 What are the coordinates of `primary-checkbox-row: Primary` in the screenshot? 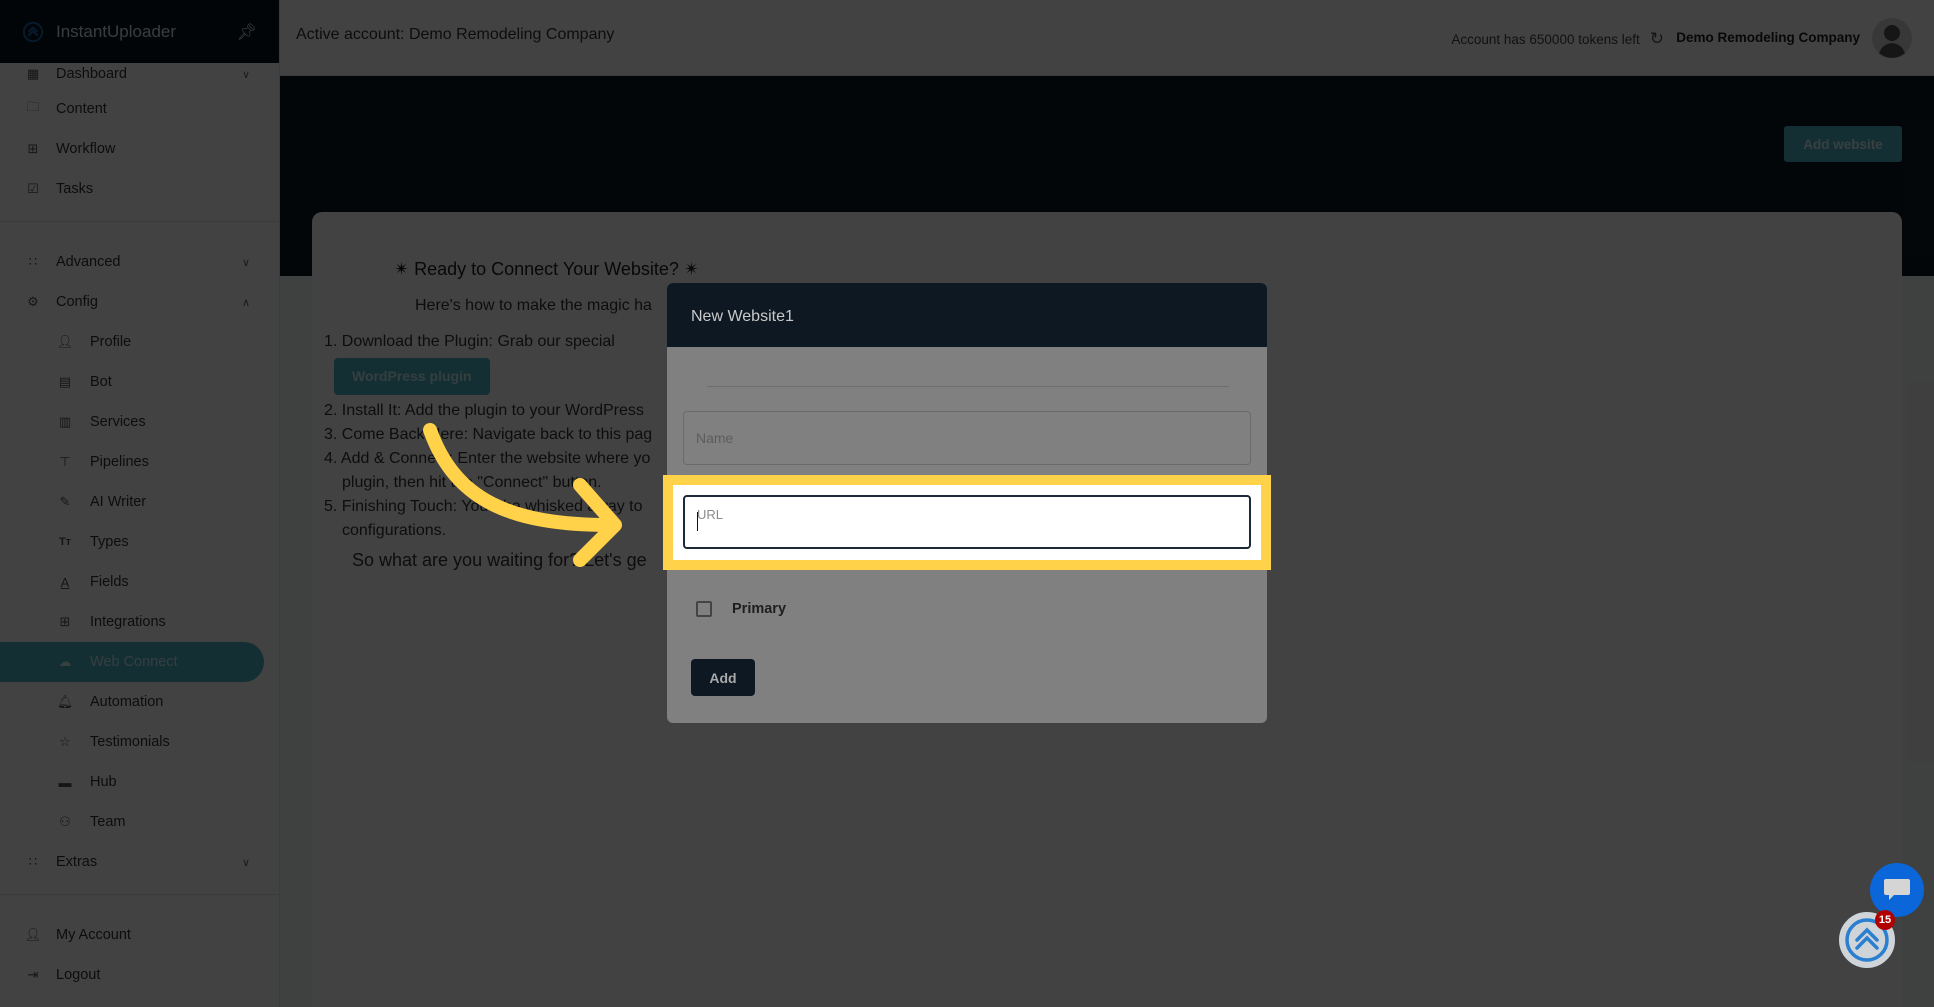 It's located at (741, 609).